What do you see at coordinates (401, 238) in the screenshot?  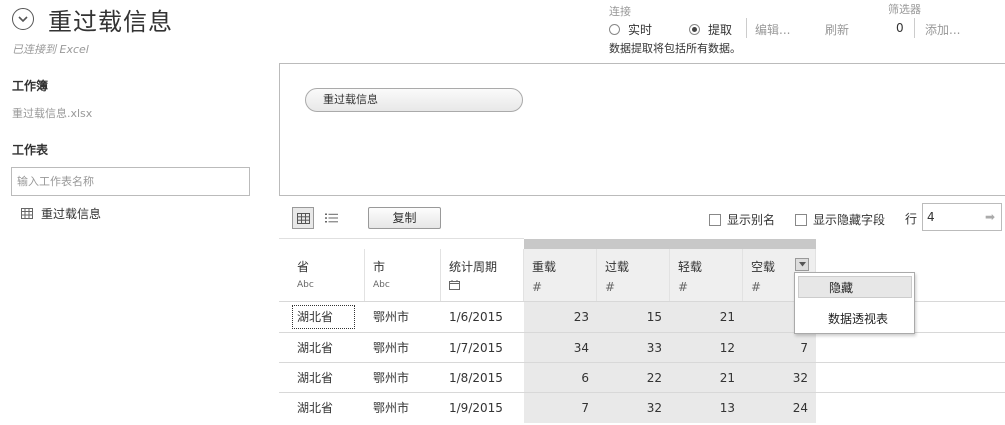 I see `grid-top-border` at bounding box center [401, 238].